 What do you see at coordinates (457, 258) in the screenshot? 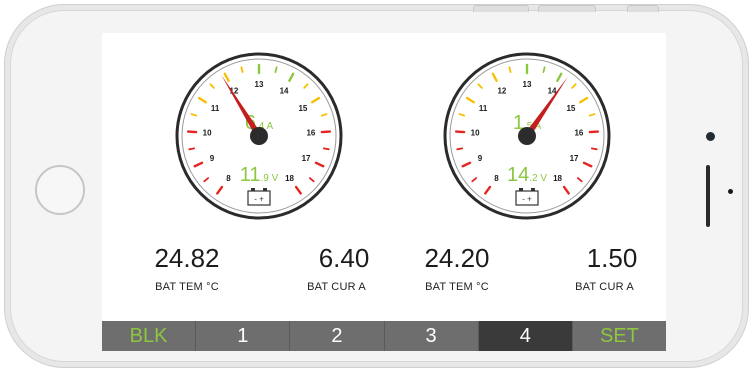
I see `readout-value: 24.20` at bounding box center [457, 258].